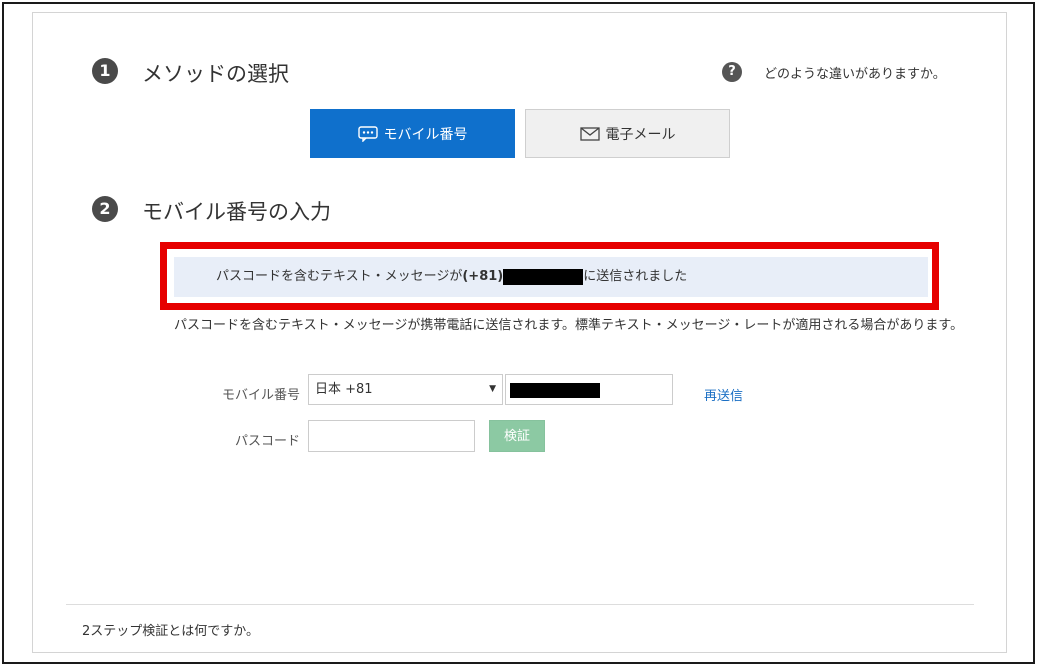 The height and width of the screenshot is (668, 1039). What do you see at coordinates (391, 436) in the screenshot?
I see `passcode-input` at bounding box center [391, 436].